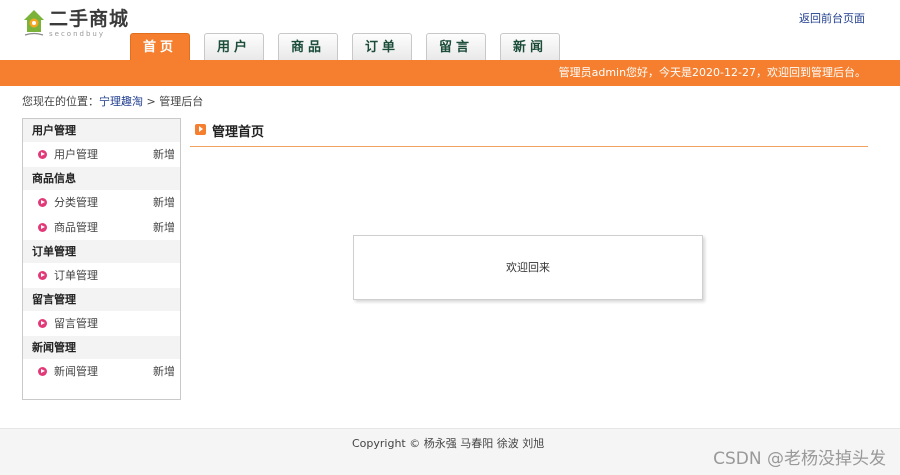 This screenshot has width=900, height=475. What do you see at coordinates (76, 227) in the screenshot?
I see `sidebar-item-label: 商品管理` at bounding box center [76, 227].